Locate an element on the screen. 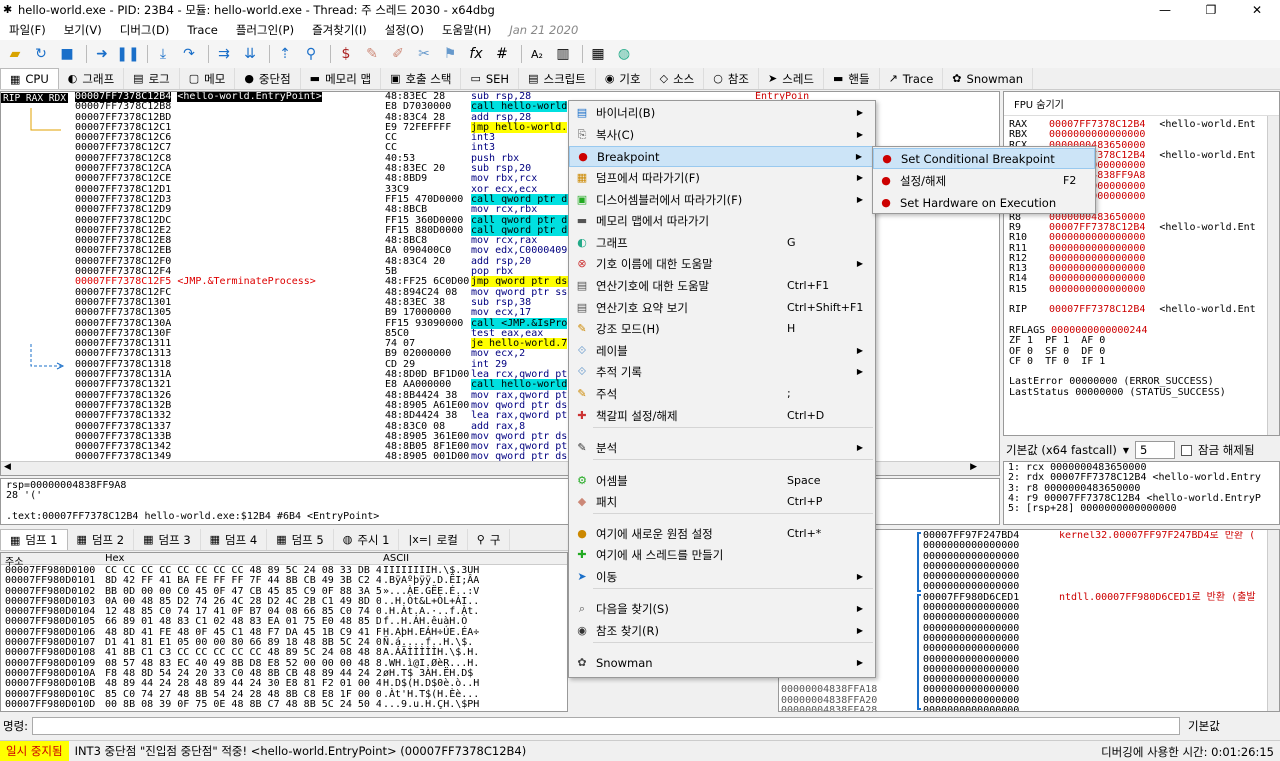 This screenshot has width=1280, height=761. arg-count-spinner: 5 is located at coordinates (1154, 450).